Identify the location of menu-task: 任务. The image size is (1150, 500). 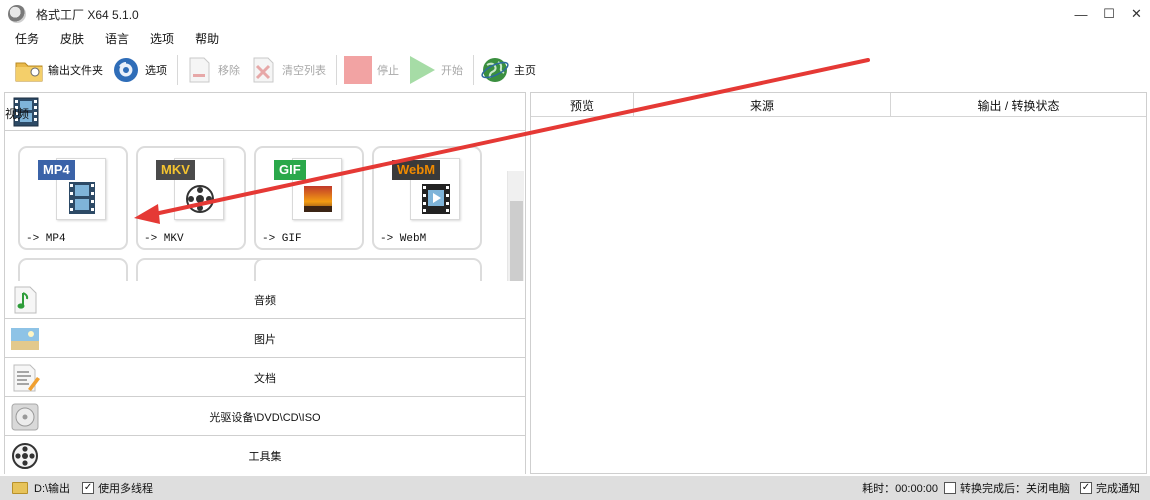
(27, 38).